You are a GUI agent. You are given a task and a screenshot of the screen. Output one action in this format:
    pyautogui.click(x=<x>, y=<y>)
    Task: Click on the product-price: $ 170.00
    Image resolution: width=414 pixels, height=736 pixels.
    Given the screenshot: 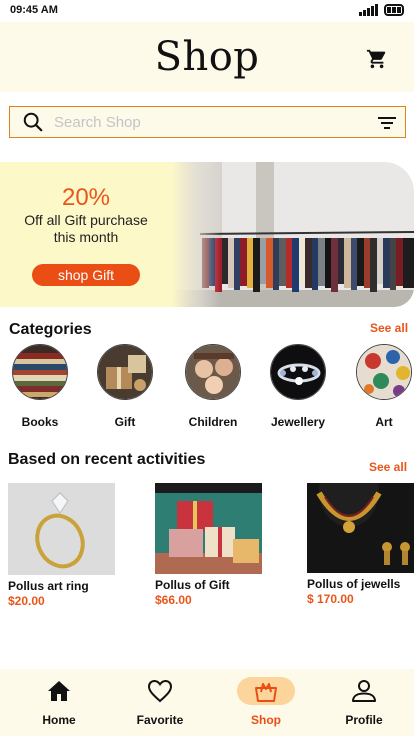 What is the action you would take?
    pyautogui.click(x=330, y=599)
    